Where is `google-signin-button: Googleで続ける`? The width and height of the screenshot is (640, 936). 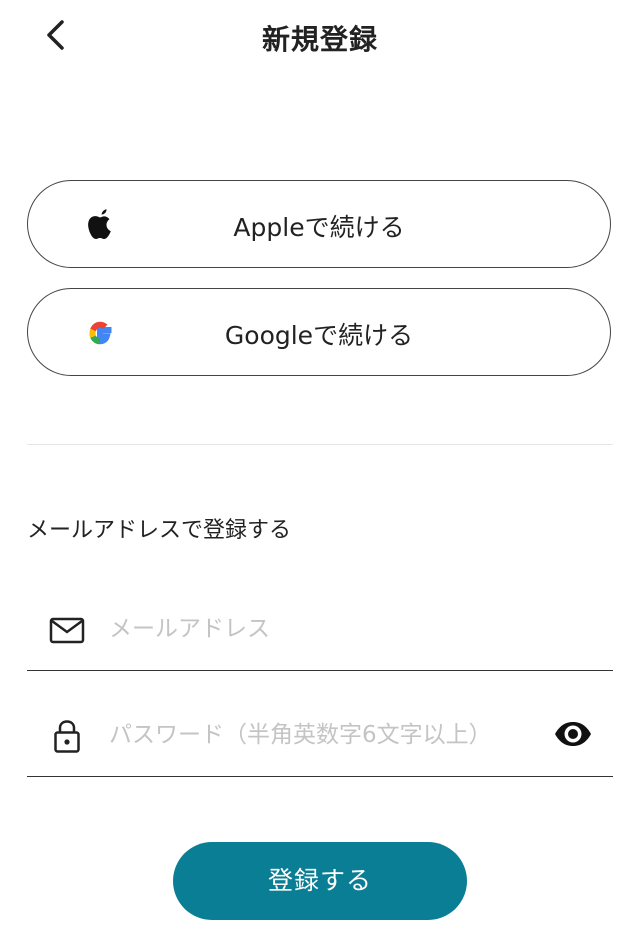 google-signin-button: Googleで続ける is located at coordinates (319, 332).